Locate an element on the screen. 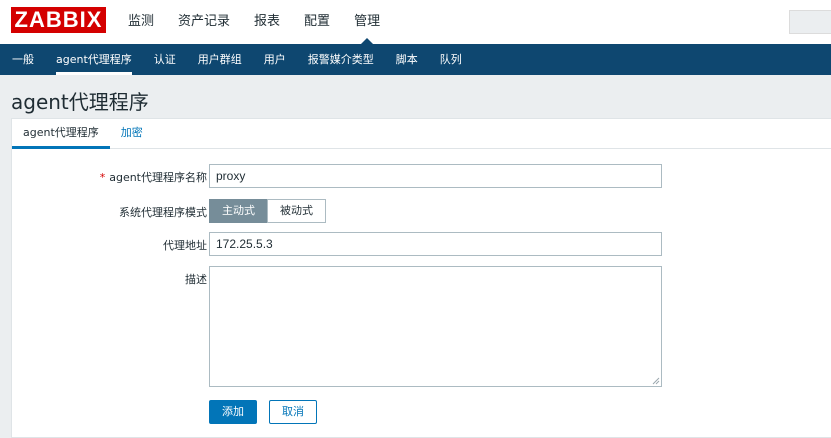 This screenshot has height=438, width=831. proxy-address-input: 172.25.5.3 is located at coordinates (435, 244).